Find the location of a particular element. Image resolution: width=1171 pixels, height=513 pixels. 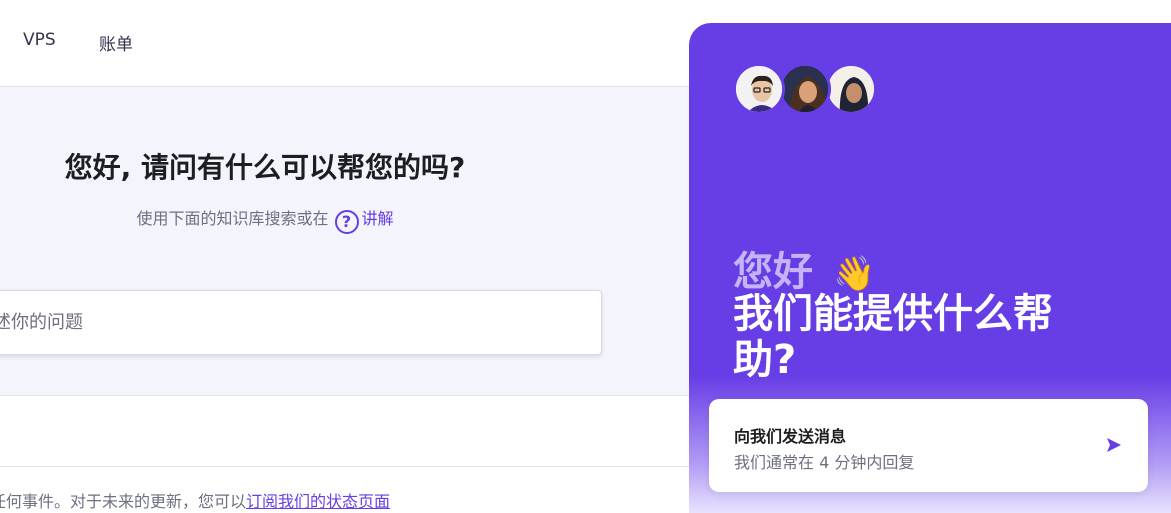

search-input is located at coordinates (300, 322).